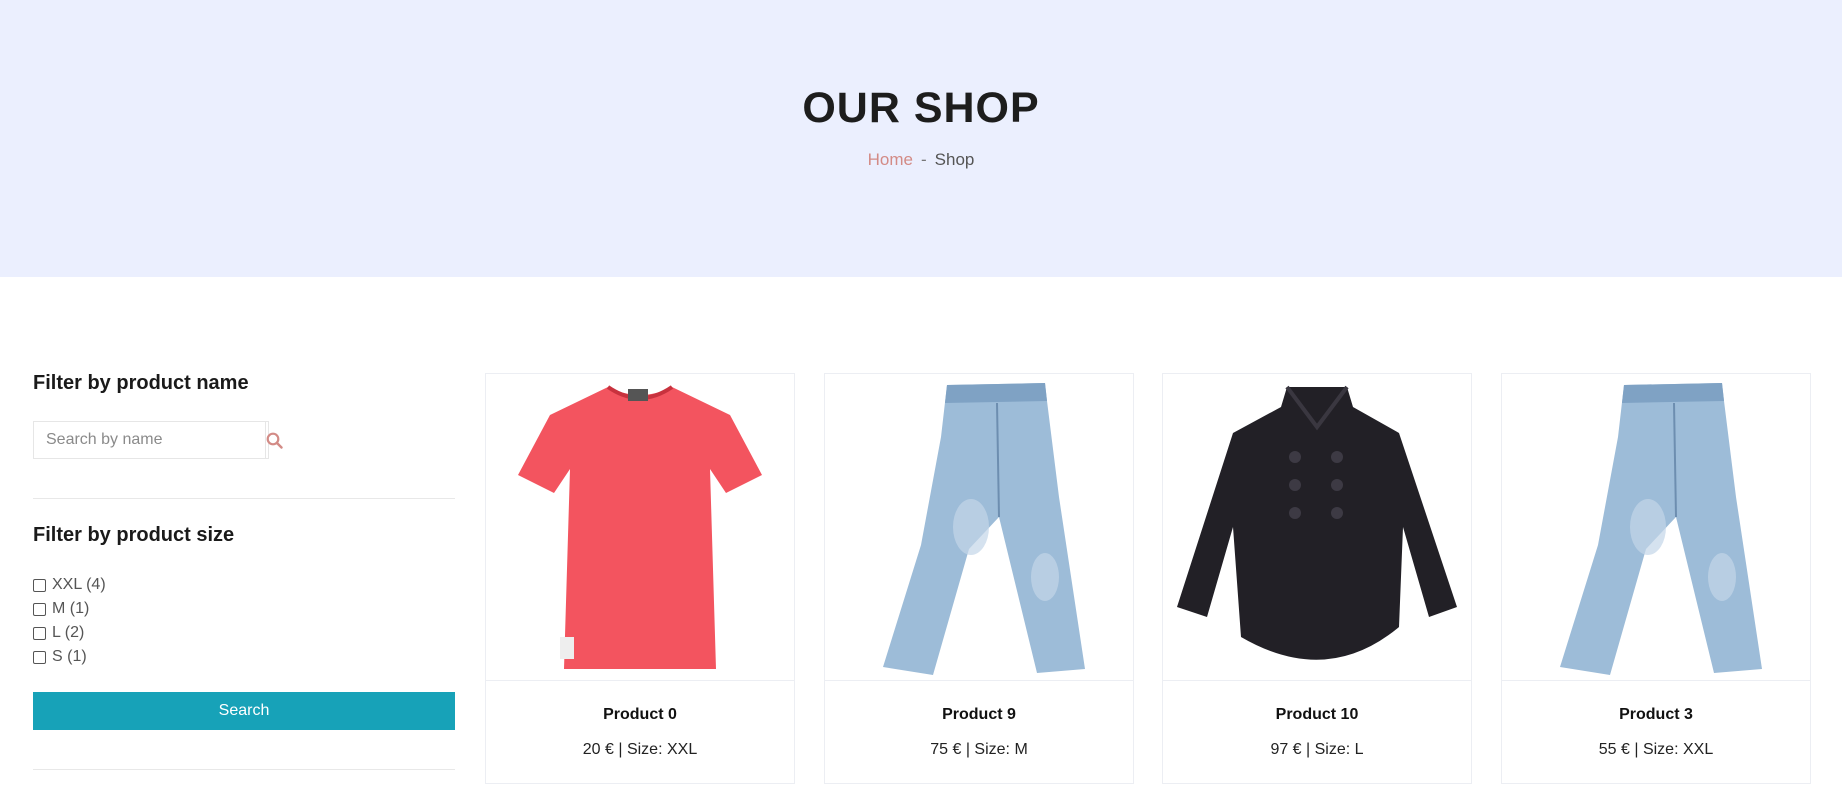  Describe the element at coordinates (1317, 749) in the screenshot. I see `product-price-size: 97 € | Size: L` at that location.